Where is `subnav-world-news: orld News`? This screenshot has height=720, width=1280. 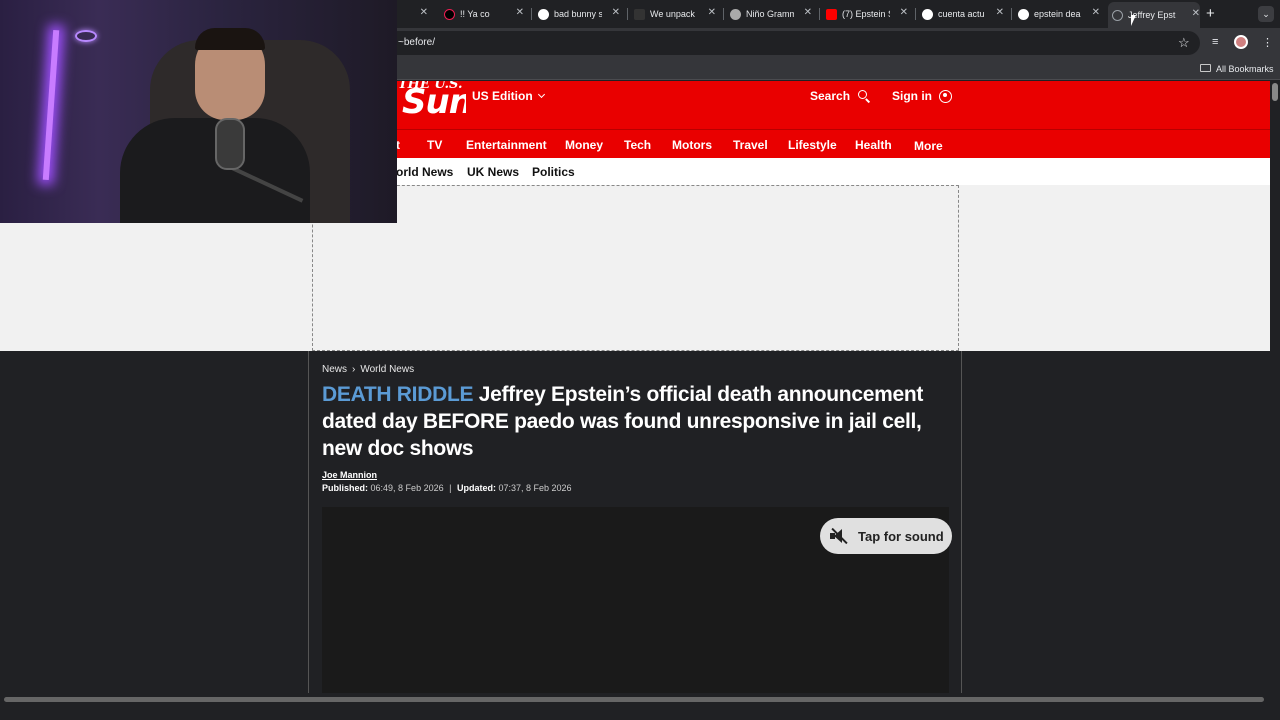 subnav-world-news: orld News is located at coordinates (424, 172).